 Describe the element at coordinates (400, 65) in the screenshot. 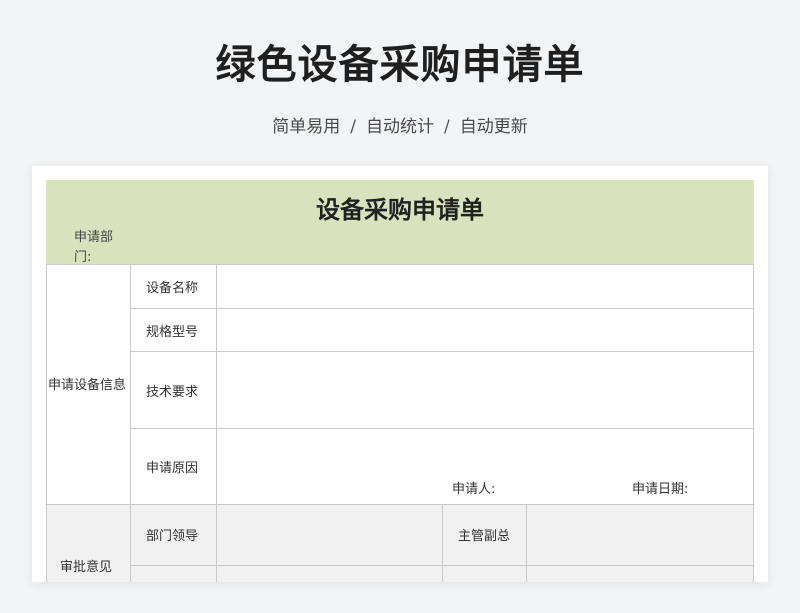

I see `page-title: 绿色设备采购申请单` at that location.